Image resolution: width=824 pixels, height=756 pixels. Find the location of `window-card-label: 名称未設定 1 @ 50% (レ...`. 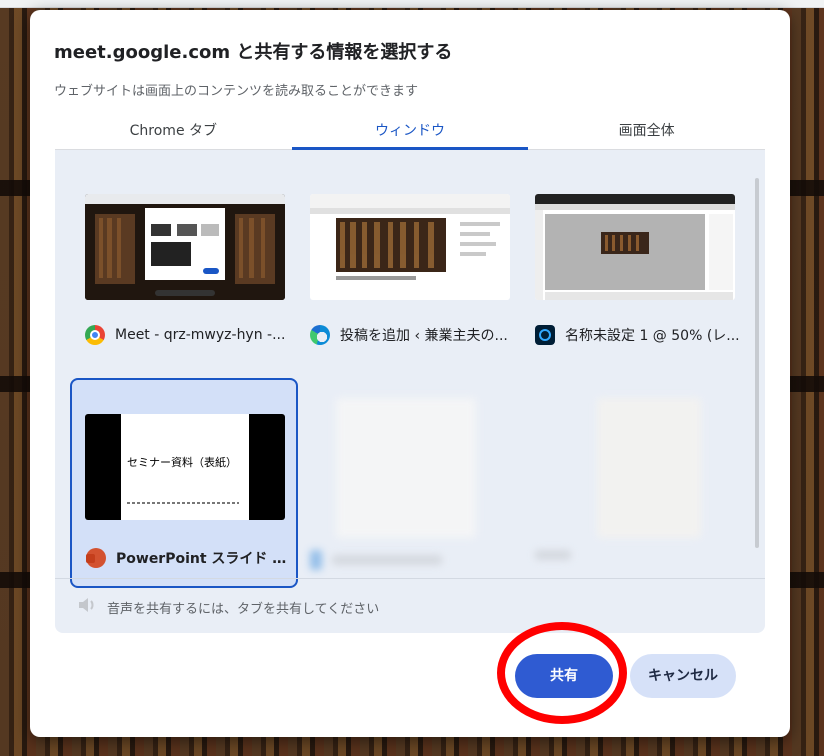

window-card-label: 名称未設定 1 @ 50% (レ... is located at coordinates (637, 335).